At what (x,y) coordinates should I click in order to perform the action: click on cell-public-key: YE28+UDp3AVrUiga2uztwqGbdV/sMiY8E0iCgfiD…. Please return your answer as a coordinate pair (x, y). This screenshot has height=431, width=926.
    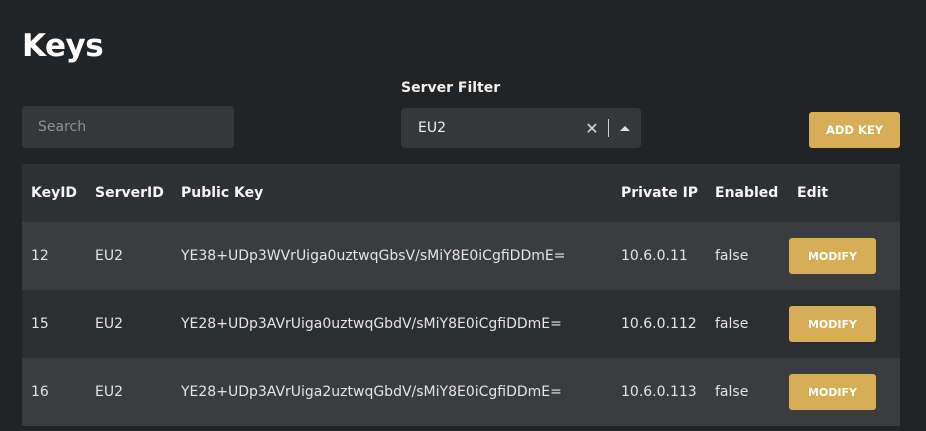
    Looking at the image, I should click on (371, 392).